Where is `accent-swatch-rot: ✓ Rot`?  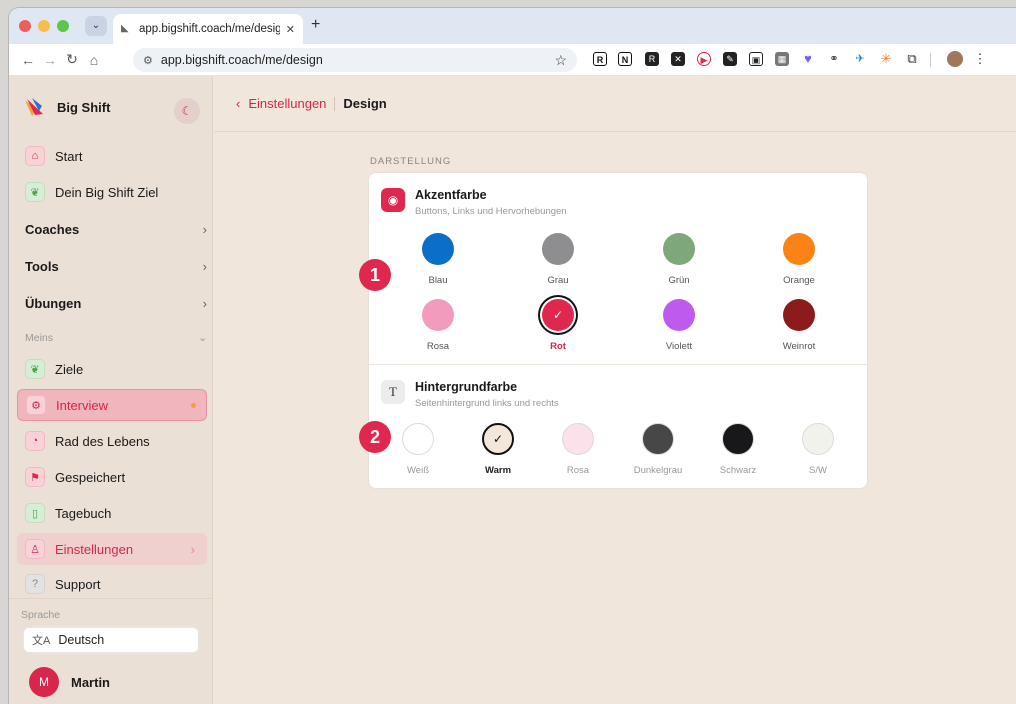 accent-swatch-rot: ✓ Rot is located at coordinates (558, 325).